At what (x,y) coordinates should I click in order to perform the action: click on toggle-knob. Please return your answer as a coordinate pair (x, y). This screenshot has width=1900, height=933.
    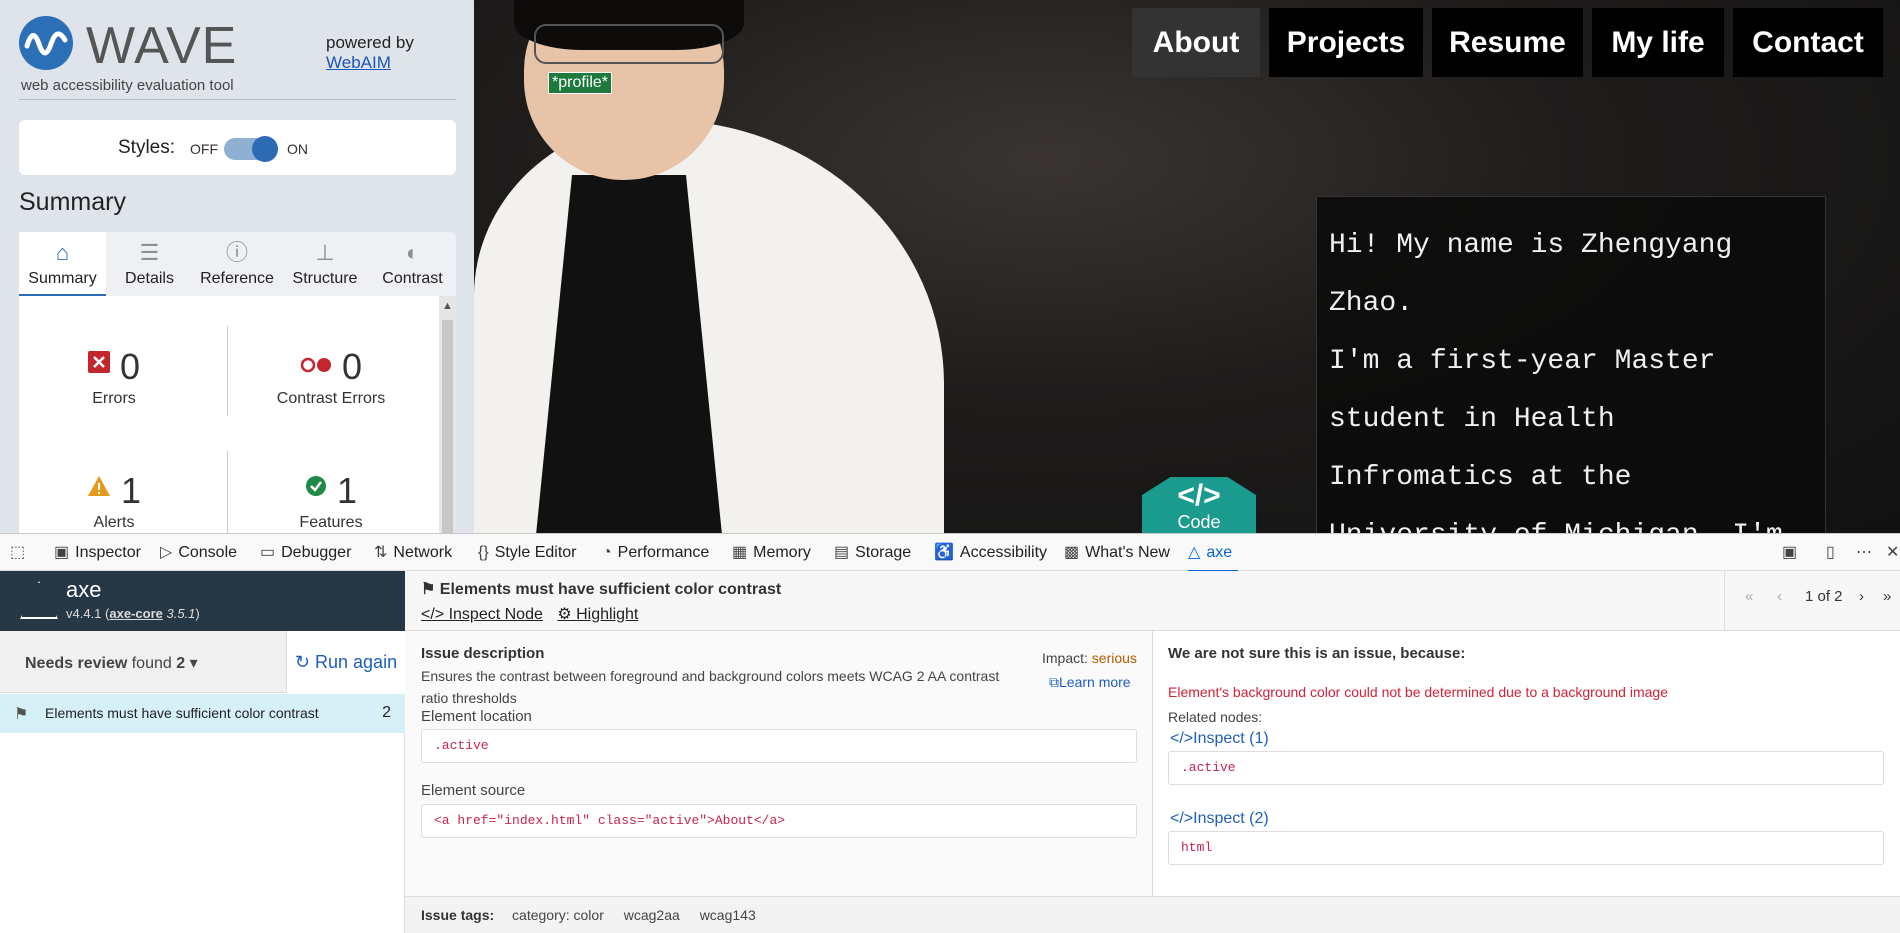
    Looking at the image, I should click on (265, 149).